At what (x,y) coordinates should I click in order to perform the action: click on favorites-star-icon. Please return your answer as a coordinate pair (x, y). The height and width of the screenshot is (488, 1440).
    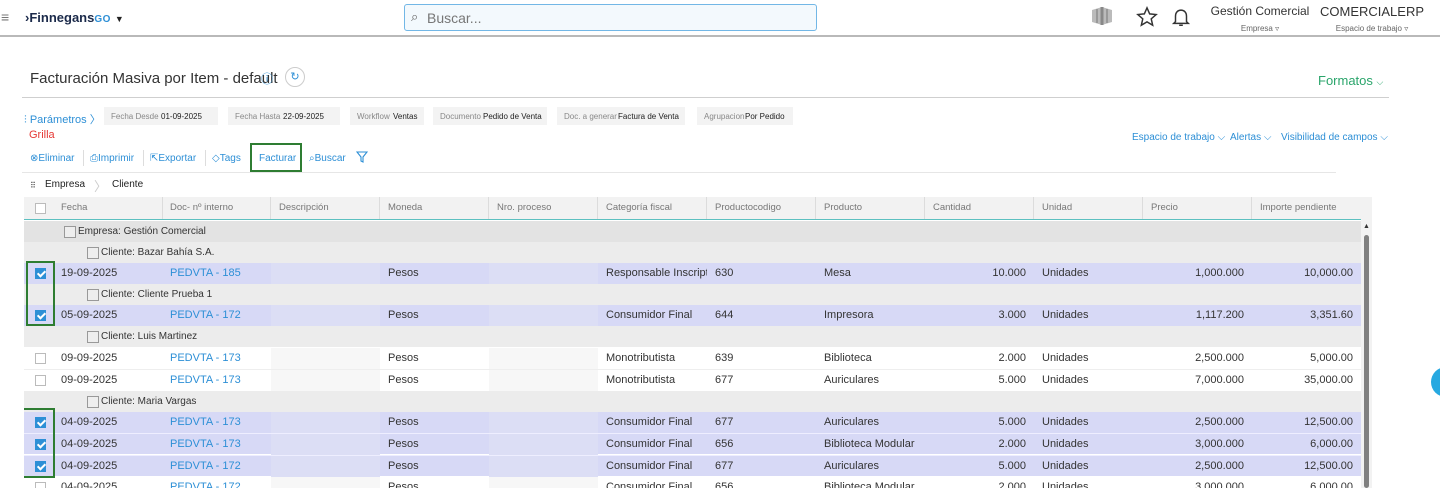
    Looking at the image, I should click on (1147, 20).